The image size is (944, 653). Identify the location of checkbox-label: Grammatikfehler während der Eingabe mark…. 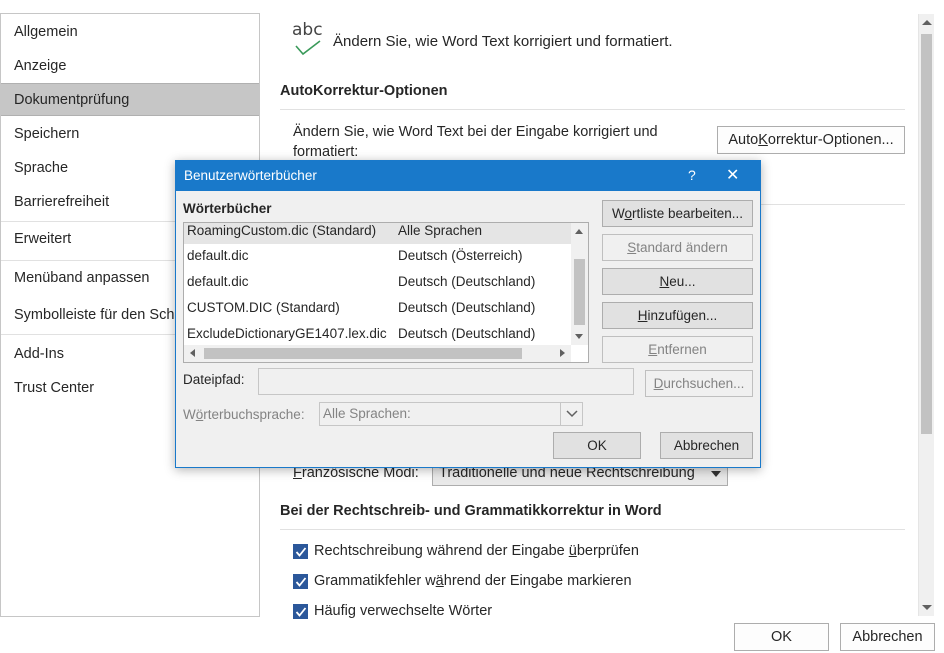
(473, 581).